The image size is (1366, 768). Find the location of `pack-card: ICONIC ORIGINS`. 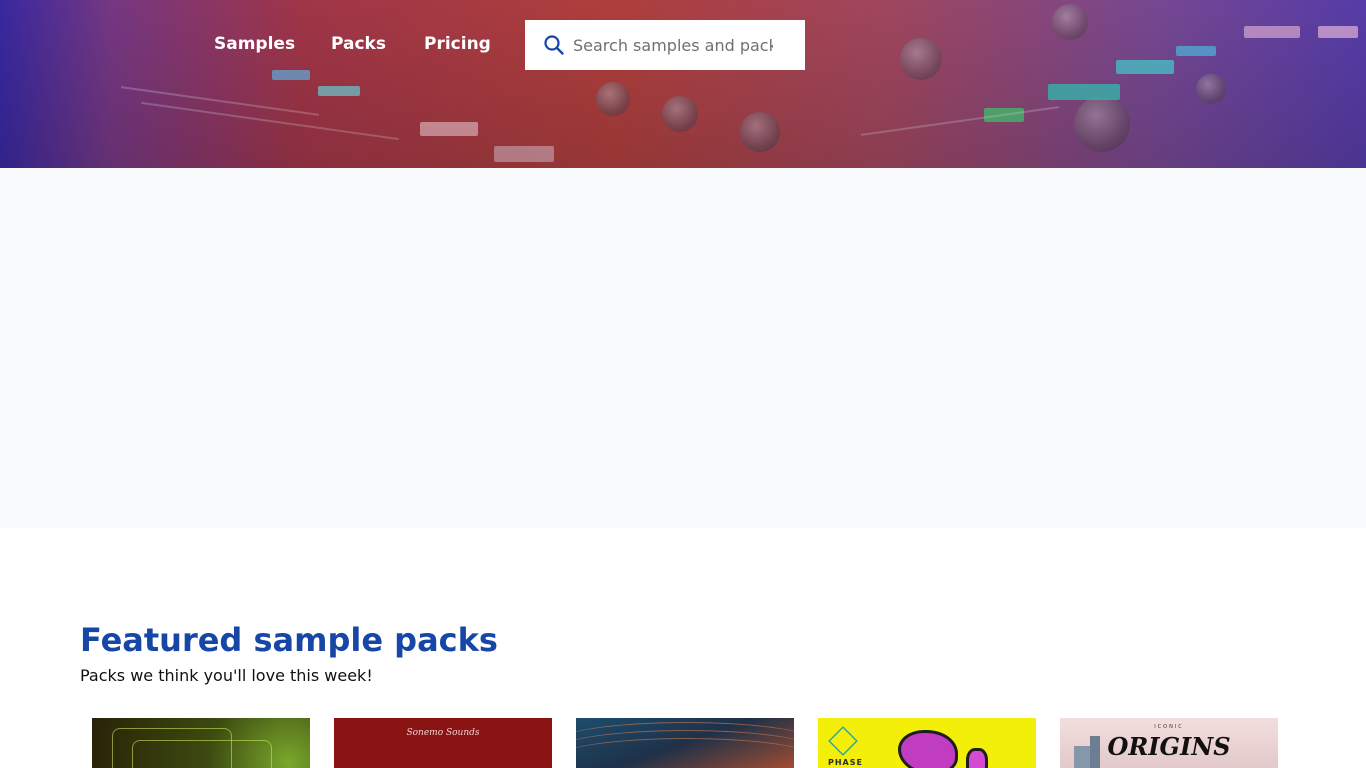

pack-card: ICONIC ORIGINS is located at coordinates (1169, 743).